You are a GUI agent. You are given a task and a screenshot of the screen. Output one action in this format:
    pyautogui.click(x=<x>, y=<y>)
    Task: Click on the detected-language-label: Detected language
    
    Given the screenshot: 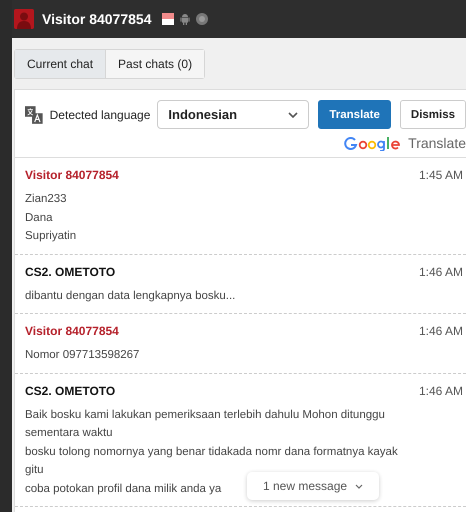 What is the action you would take?
    pyautogui.click(x=100, y=115)
    